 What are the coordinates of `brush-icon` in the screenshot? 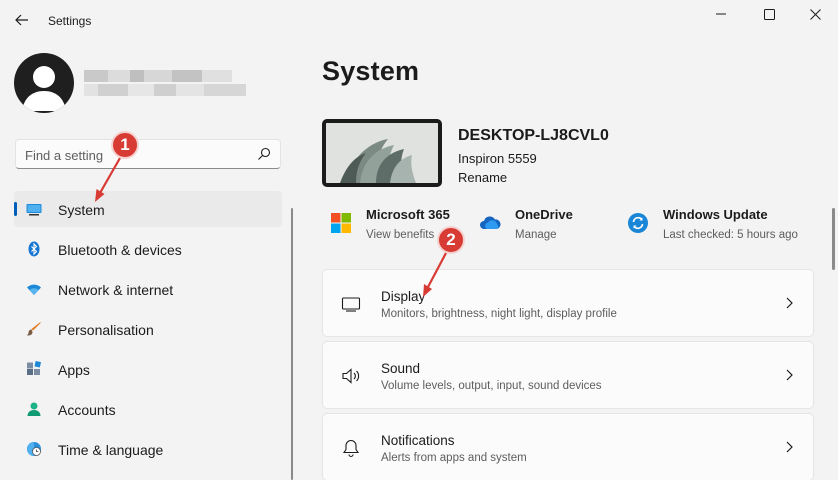 It's located at (33, 329).